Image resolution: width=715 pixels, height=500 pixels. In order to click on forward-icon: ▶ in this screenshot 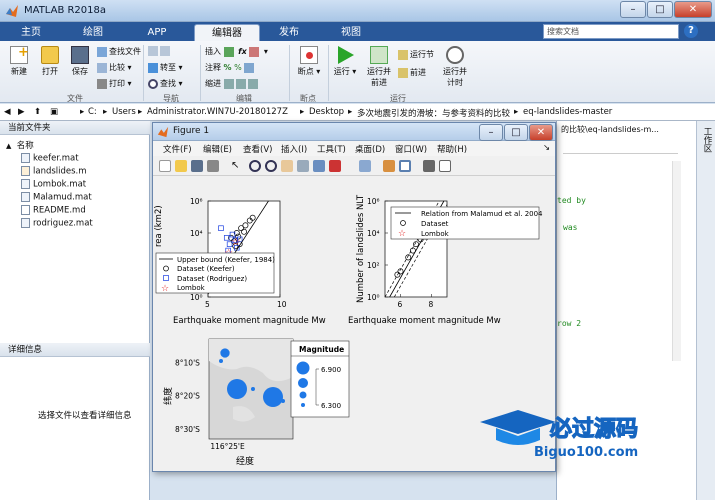, I will do `click(21, 112)`.